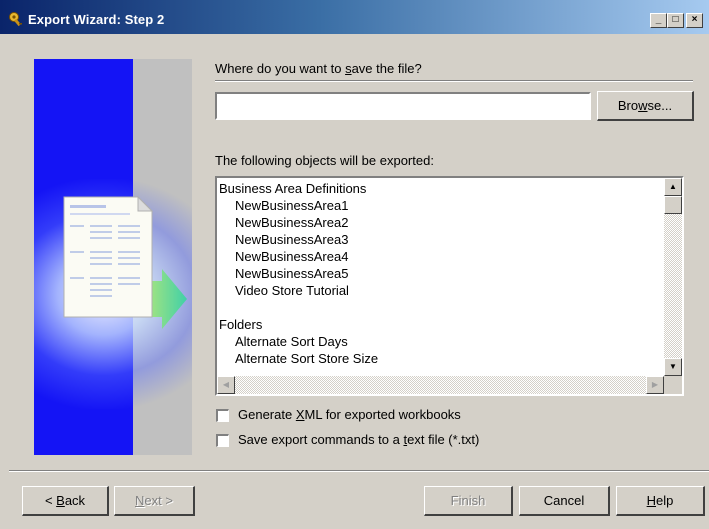 The height and width of the screenshot is (529, 709). I want to click on scroll-right-icon: ▶, so click(655, 384).